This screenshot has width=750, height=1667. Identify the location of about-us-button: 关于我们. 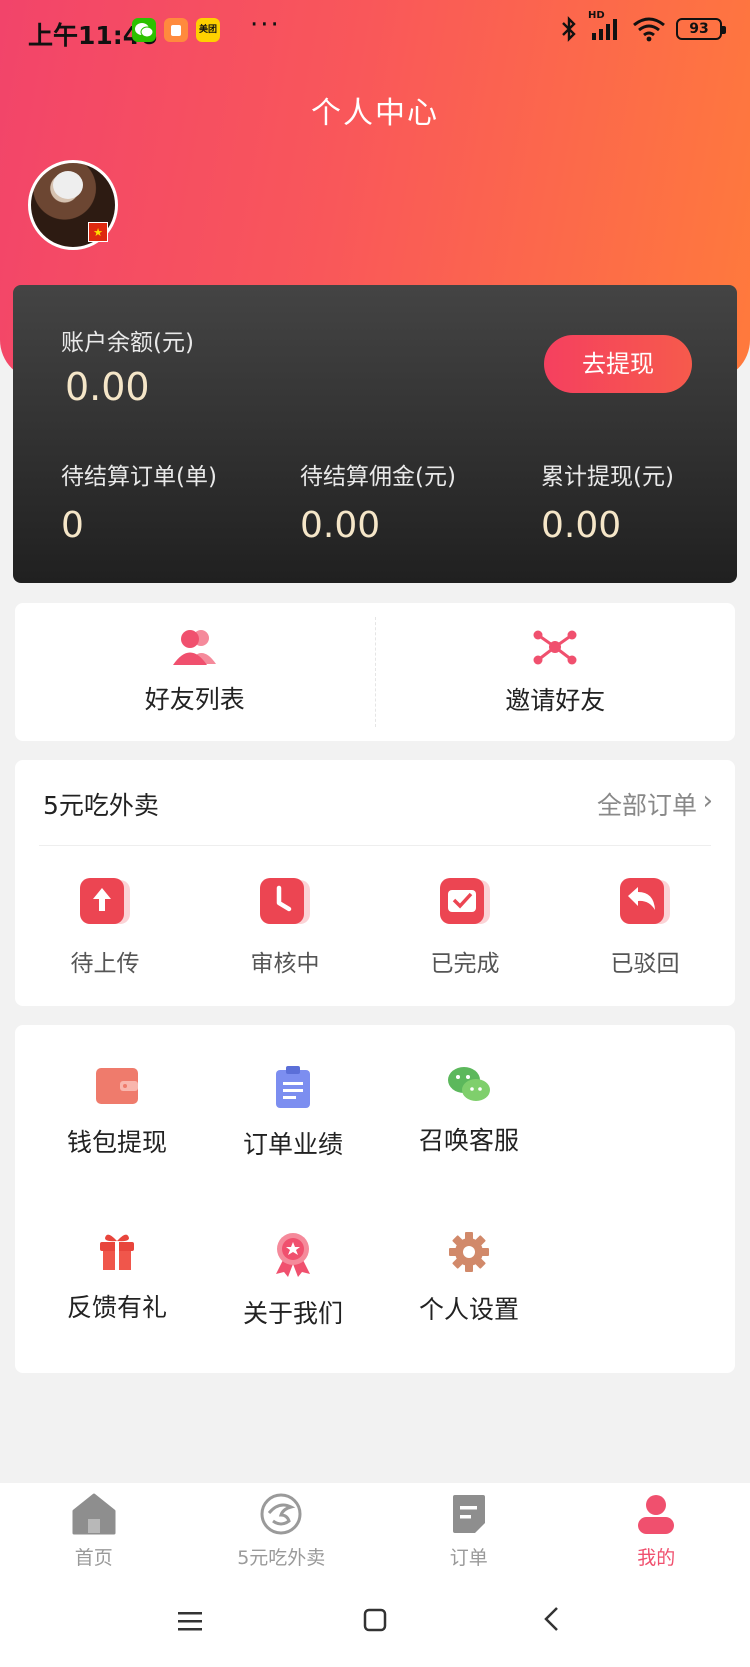
(293, 1312).